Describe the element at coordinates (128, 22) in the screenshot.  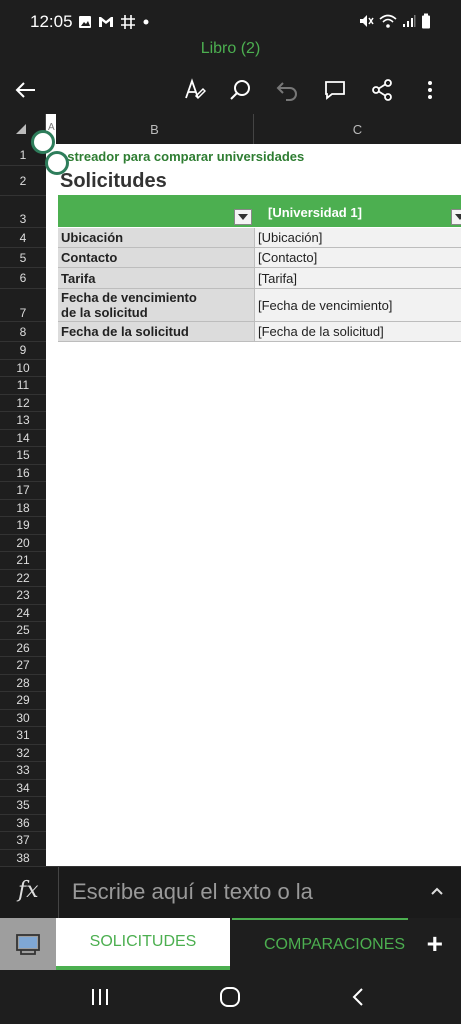
I see `grid-app-icon` at that location.